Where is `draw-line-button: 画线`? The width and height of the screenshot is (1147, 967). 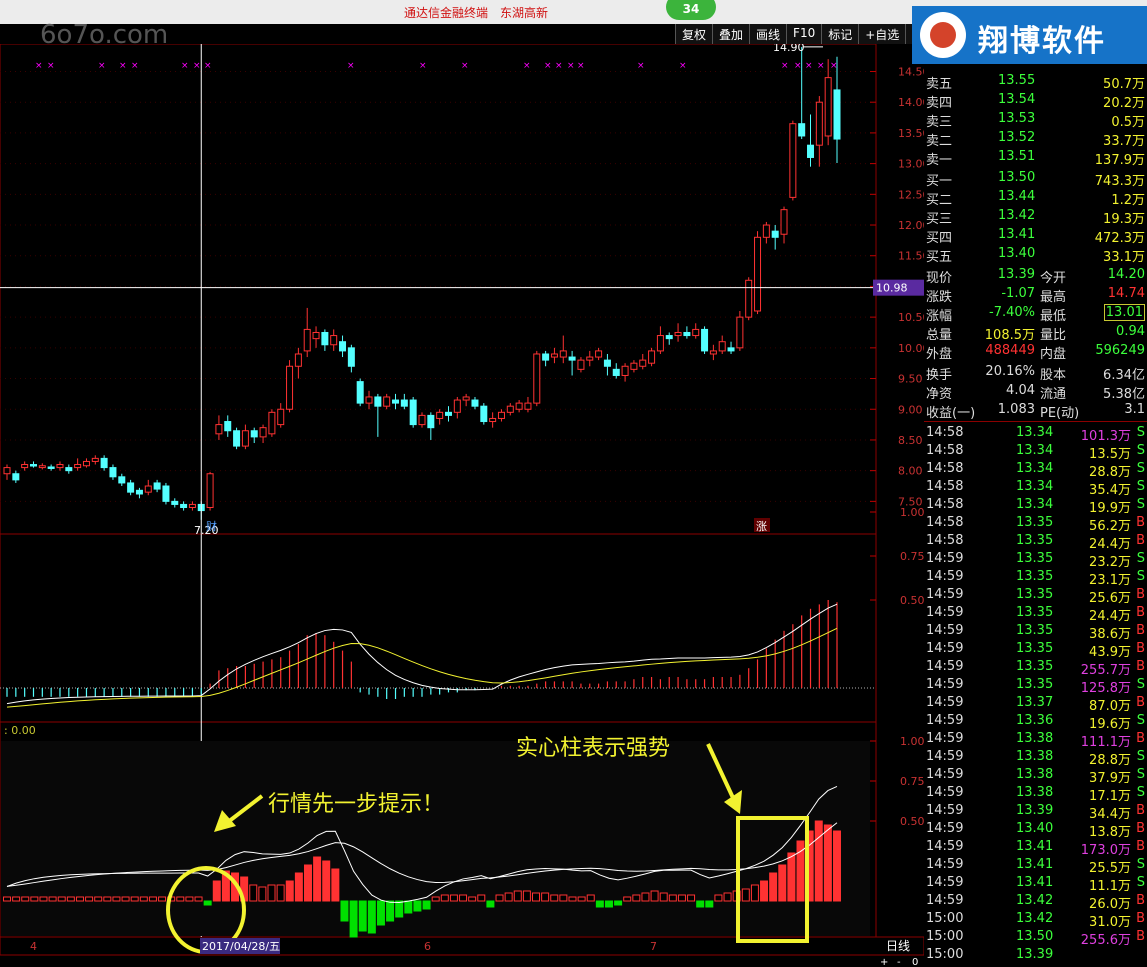 draw-line-button: 画线 is located at coordinates (768, 34).